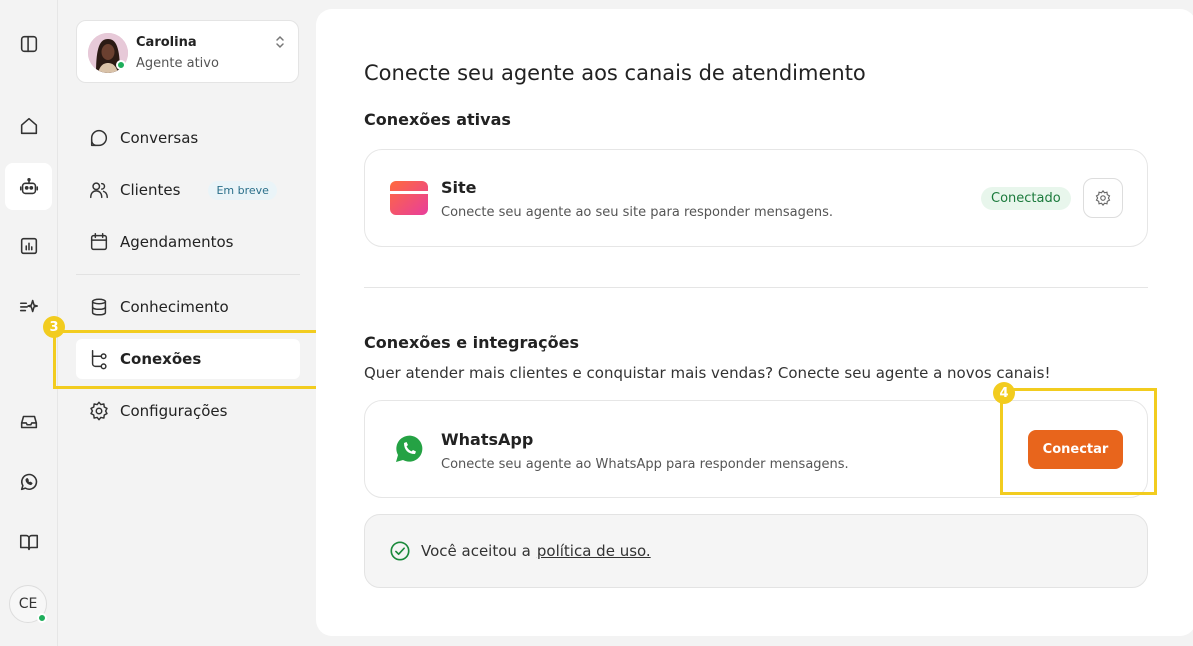  I want to click on nav-label: Configurações, so click(174, 411).